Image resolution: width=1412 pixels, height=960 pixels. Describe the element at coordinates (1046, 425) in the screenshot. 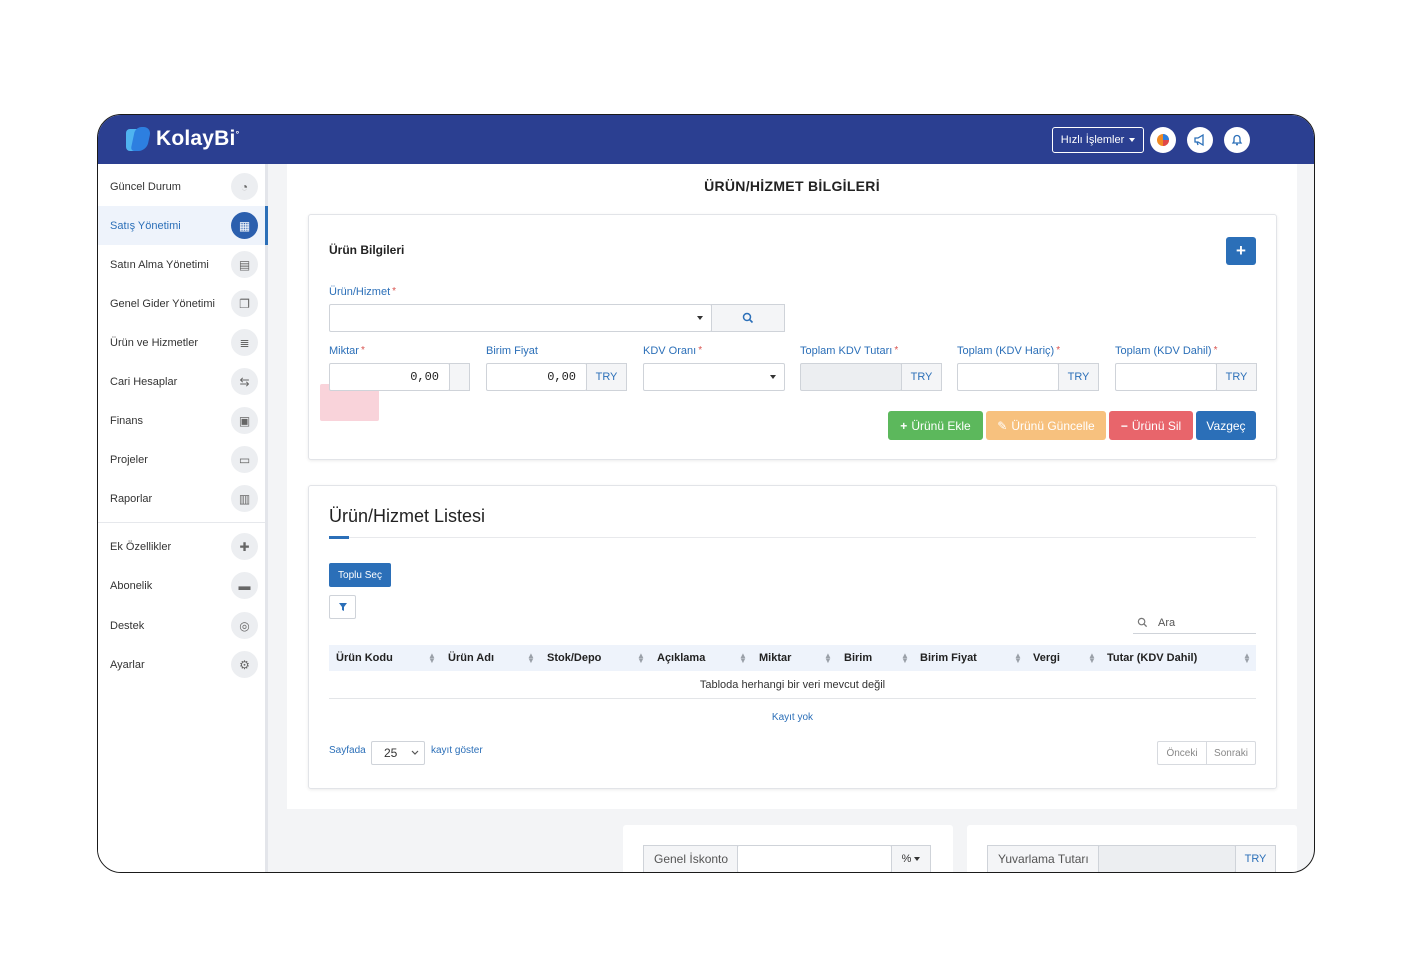

I see `update-item-button: ✎ Ürünü Güncelle` at that location.